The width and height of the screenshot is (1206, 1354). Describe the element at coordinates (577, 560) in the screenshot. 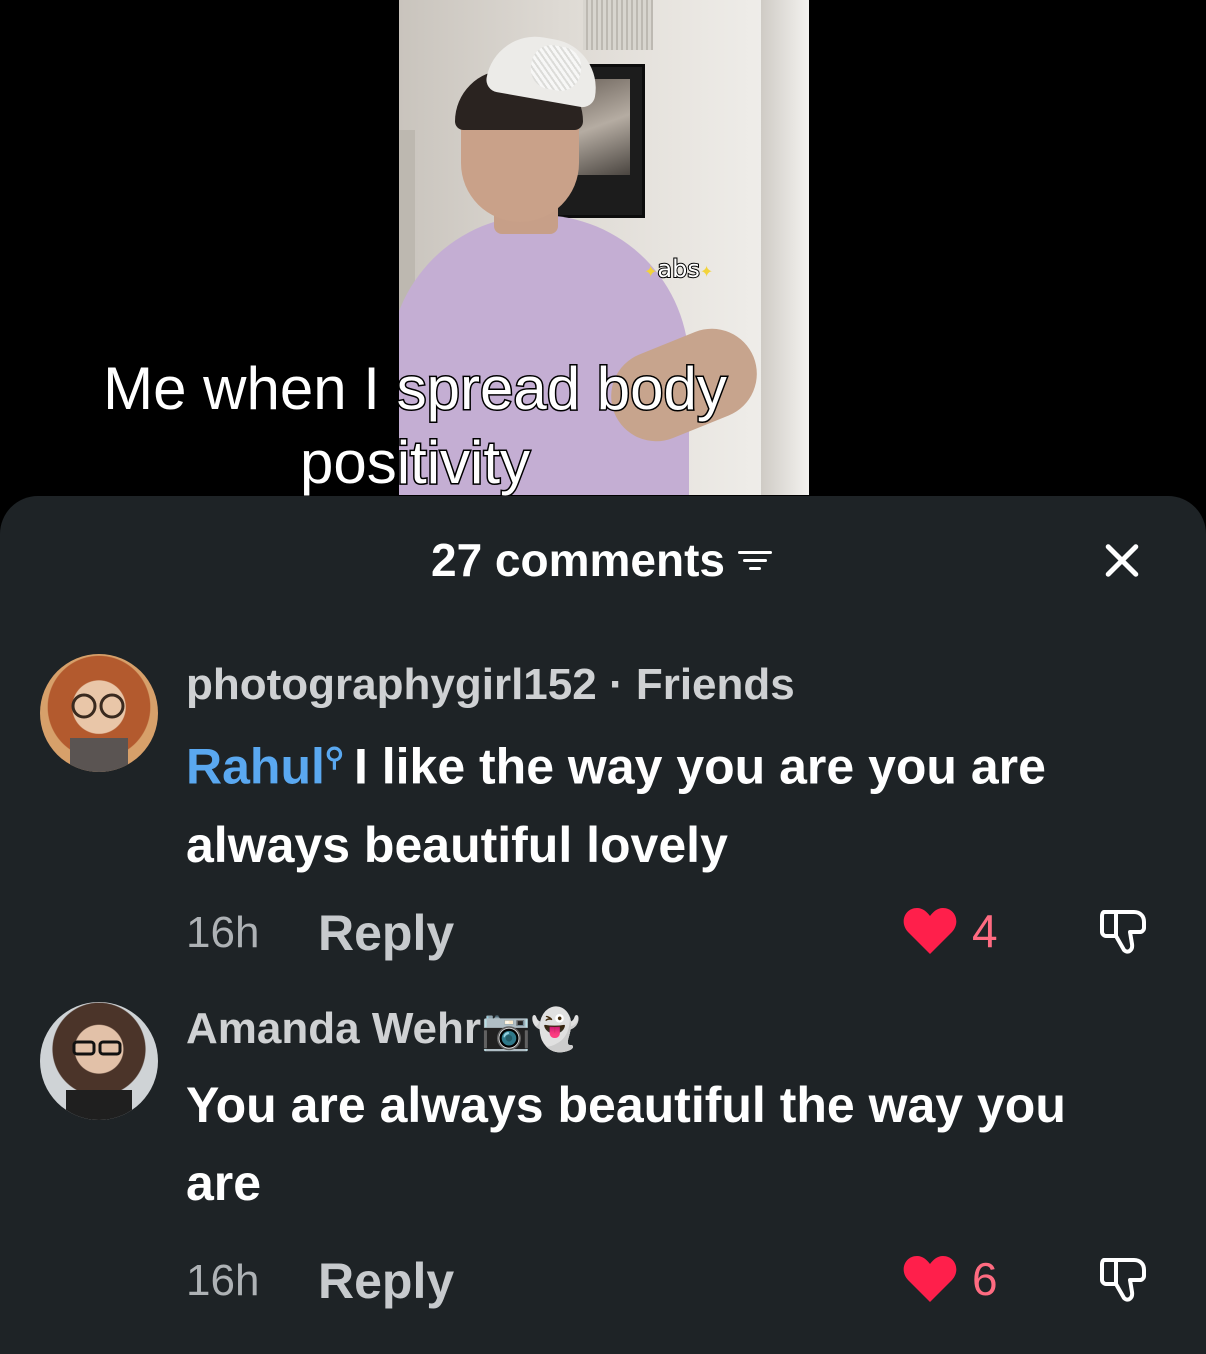

I see `comment-count: 27 comments` at that location.